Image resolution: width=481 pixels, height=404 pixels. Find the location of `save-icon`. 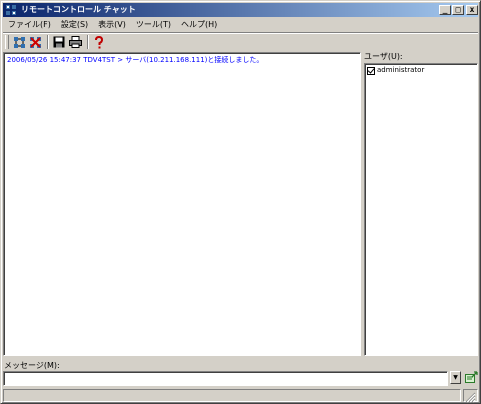

save-icon is located at coordinates (59, 42).